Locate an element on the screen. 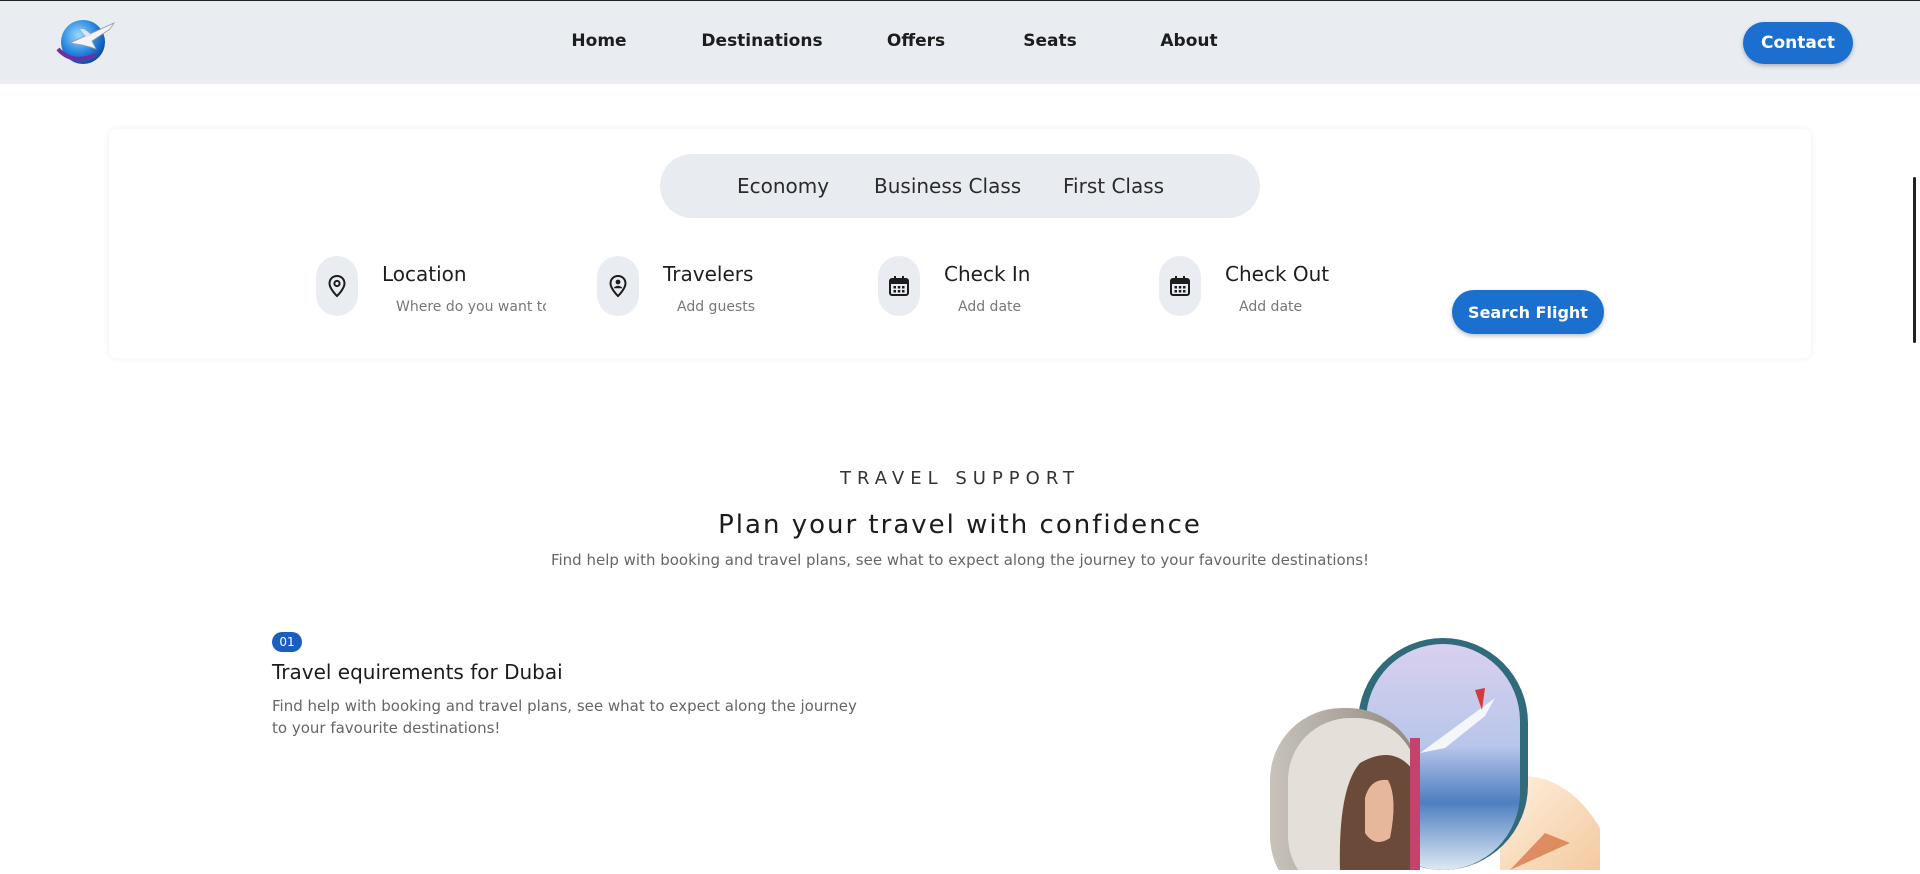 The width and height of the screenshot is (1920, 874). class-tabs: Economy Business Class First Class is located at coordinates (960, 186).